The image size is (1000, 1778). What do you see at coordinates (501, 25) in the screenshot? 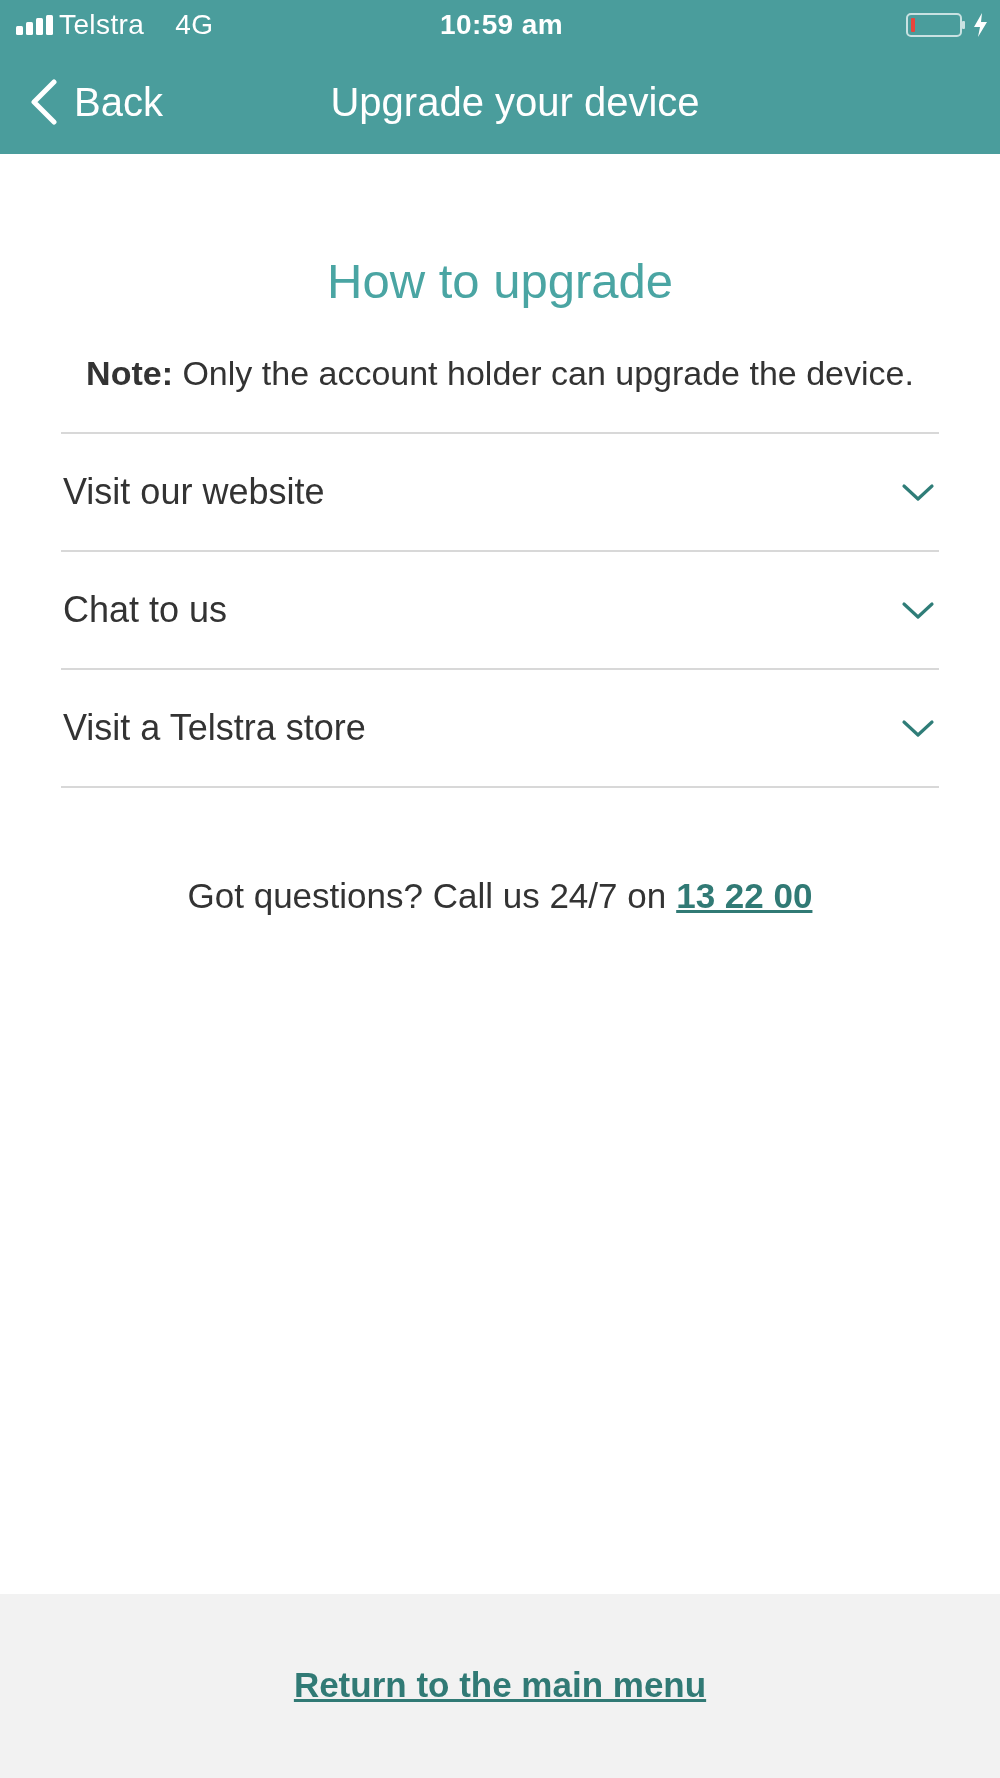
I see `status-time: 10:59 am` at bounding box center [501, 25].